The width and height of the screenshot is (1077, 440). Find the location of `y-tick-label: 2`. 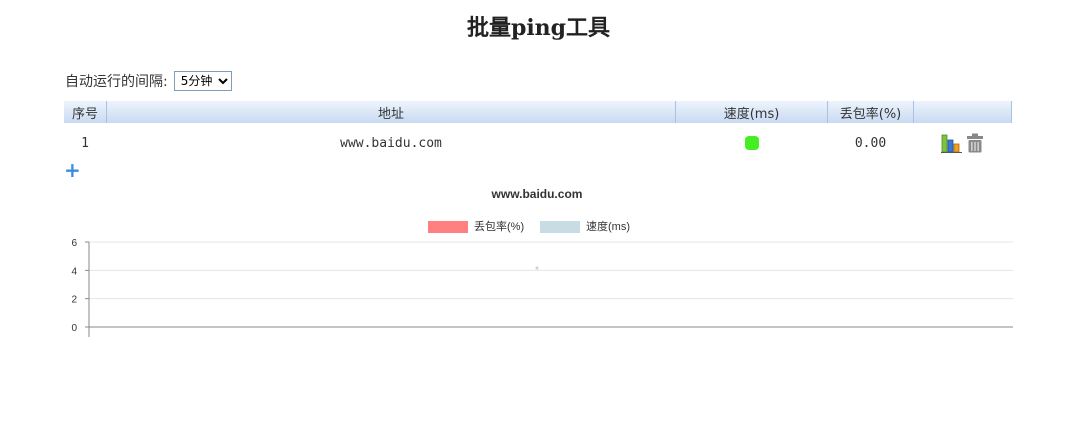

y-tick-label: 2 is located at coordinates (74, 300).